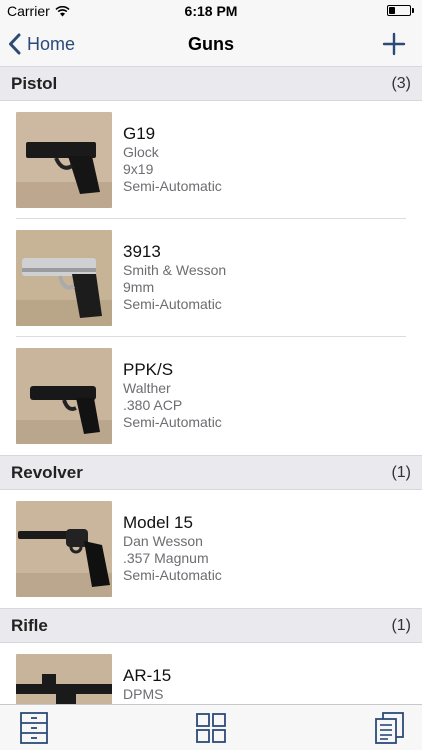  What do you see at coordinates (394, 44) in the screenshot?
I see `add-button` at bounding box center [394, 44].